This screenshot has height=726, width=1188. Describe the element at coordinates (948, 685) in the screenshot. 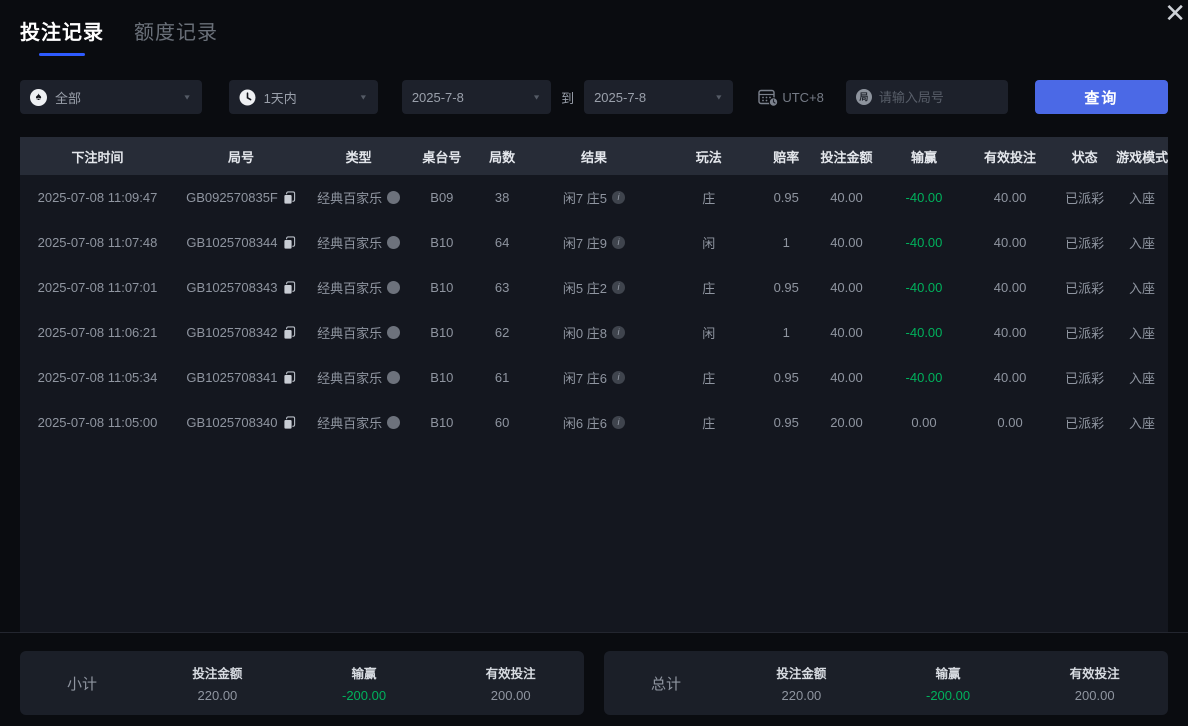

I see `total-win-loss: 输赢 -200.00` at that location.